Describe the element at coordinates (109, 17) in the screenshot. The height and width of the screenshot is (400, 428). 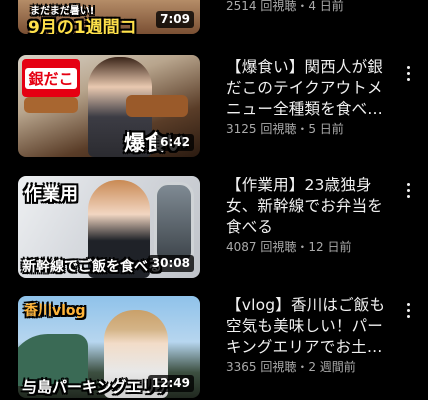
I see `video-thumbnail: まだまだ暑い! 9月の1週間コ 7:09` at that location.